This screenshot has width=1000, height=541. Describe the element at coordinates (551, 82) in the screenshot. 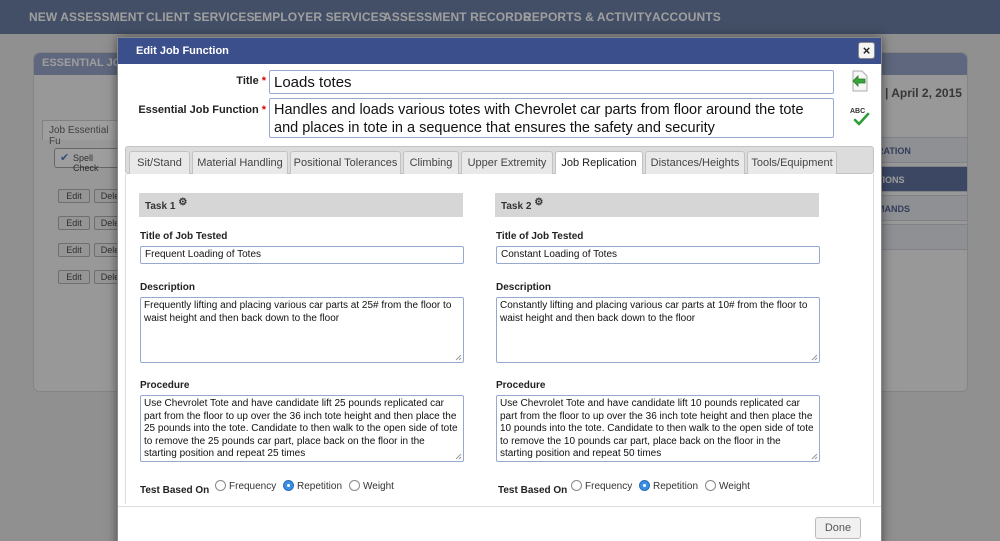

I see `title-input: Loads totes` at that location.